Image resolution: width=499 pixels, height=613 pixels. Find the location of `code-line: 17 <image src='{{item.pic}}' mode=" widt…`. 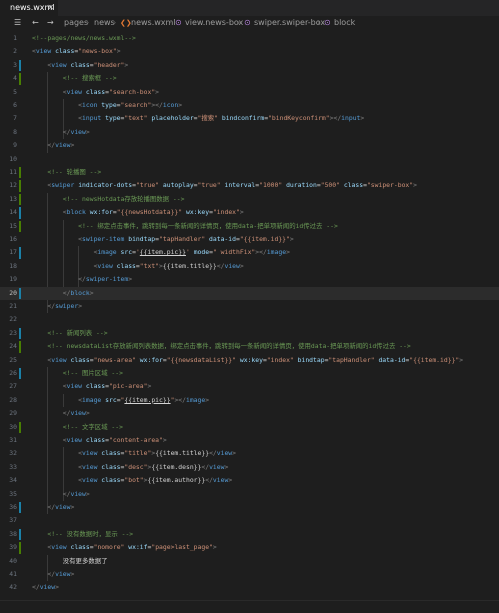

code-line: 17 <image src='{{item.pic}}' mode=" widt… is located at coordinates (249, 252).